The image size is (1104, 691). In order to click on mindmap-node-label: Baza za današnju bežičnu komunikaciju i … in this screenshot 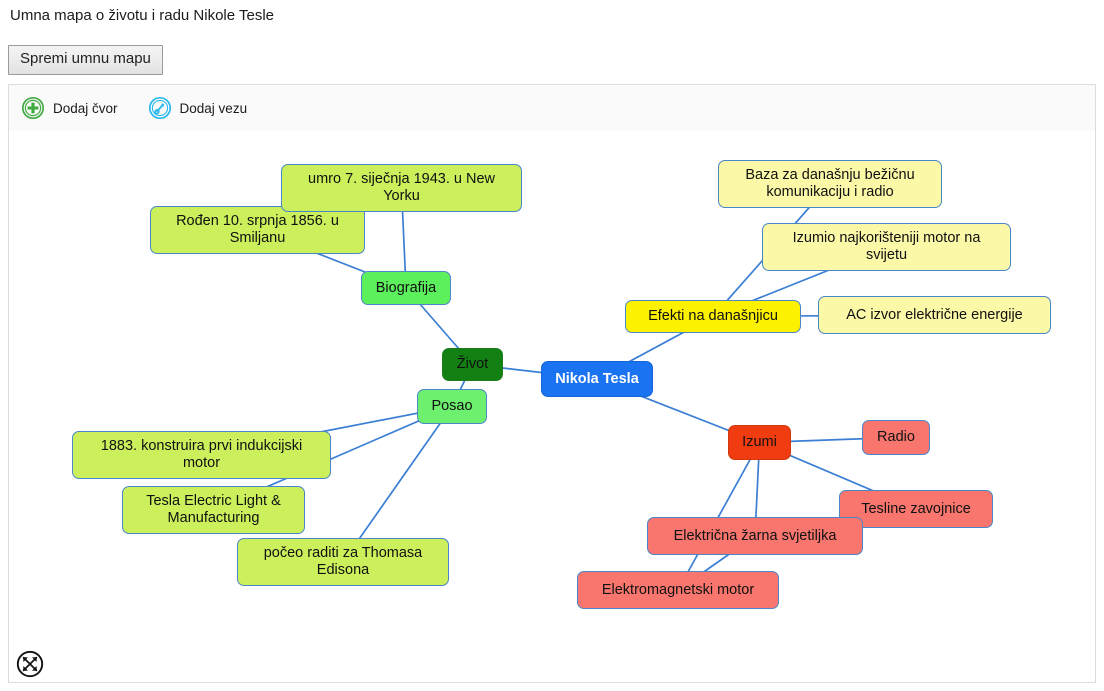, I will do `click(830, 183)`.